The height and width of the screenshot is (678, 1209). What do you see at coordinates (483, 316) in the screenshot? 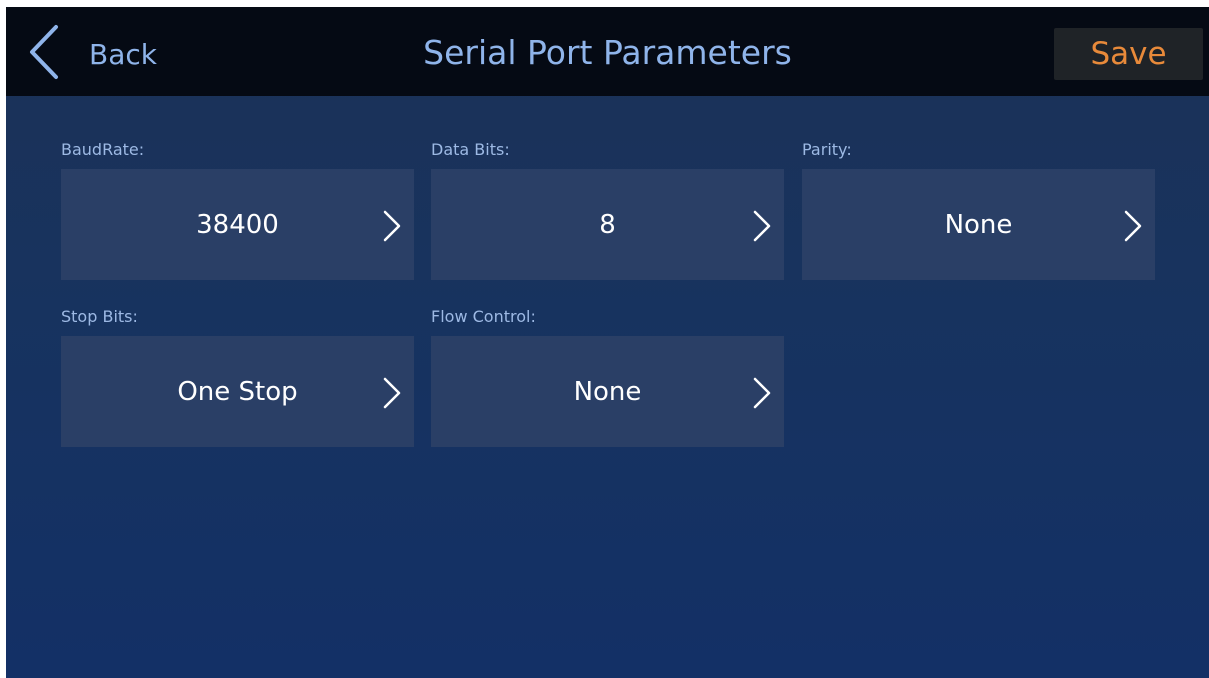
I see `flow-control-label: Flow Control:` at bounding box center [483, 316].